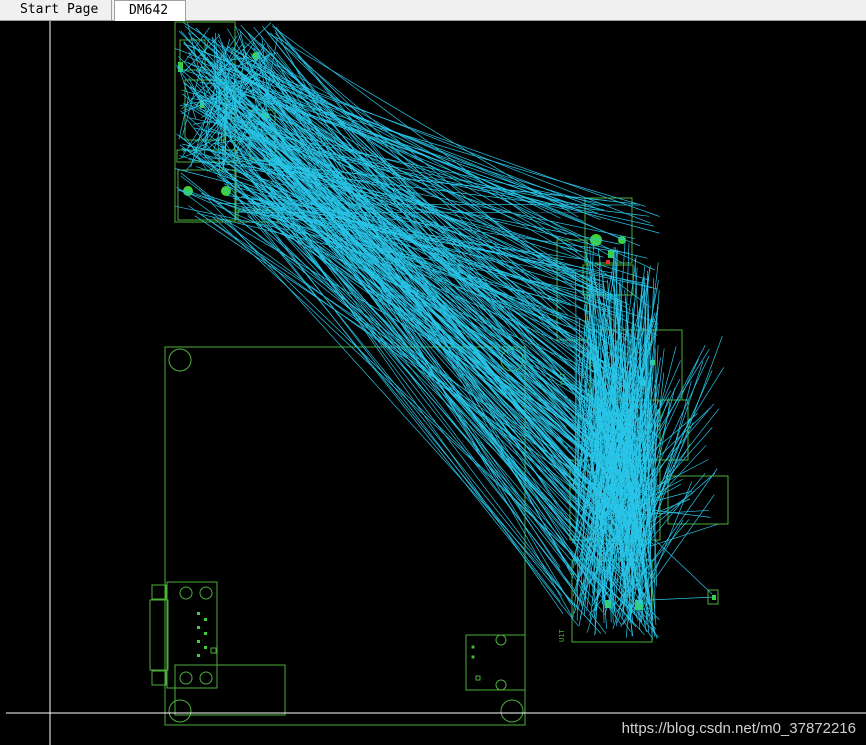  I want to click on document-tab-bar: Start Page DM642, so click(433, 10).